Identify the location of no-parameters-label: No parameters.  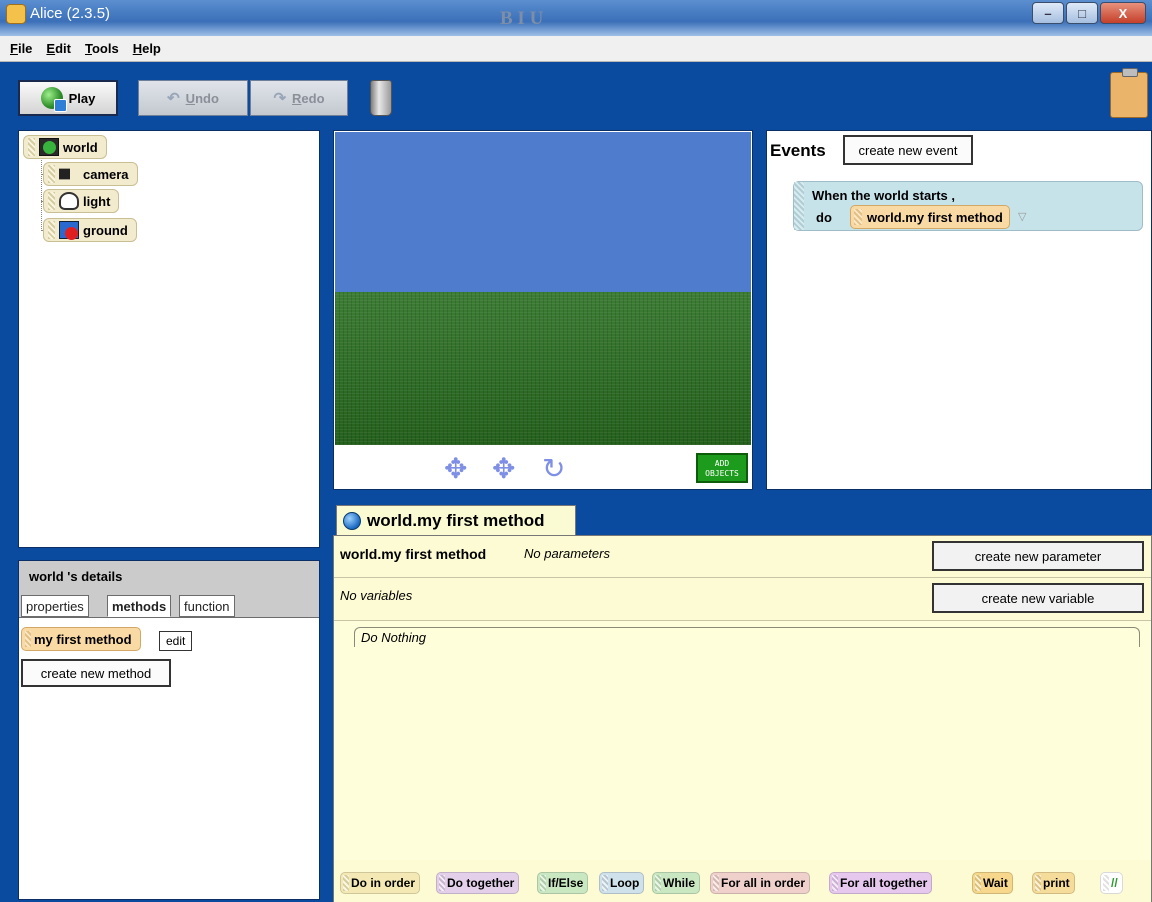
(567, 553).